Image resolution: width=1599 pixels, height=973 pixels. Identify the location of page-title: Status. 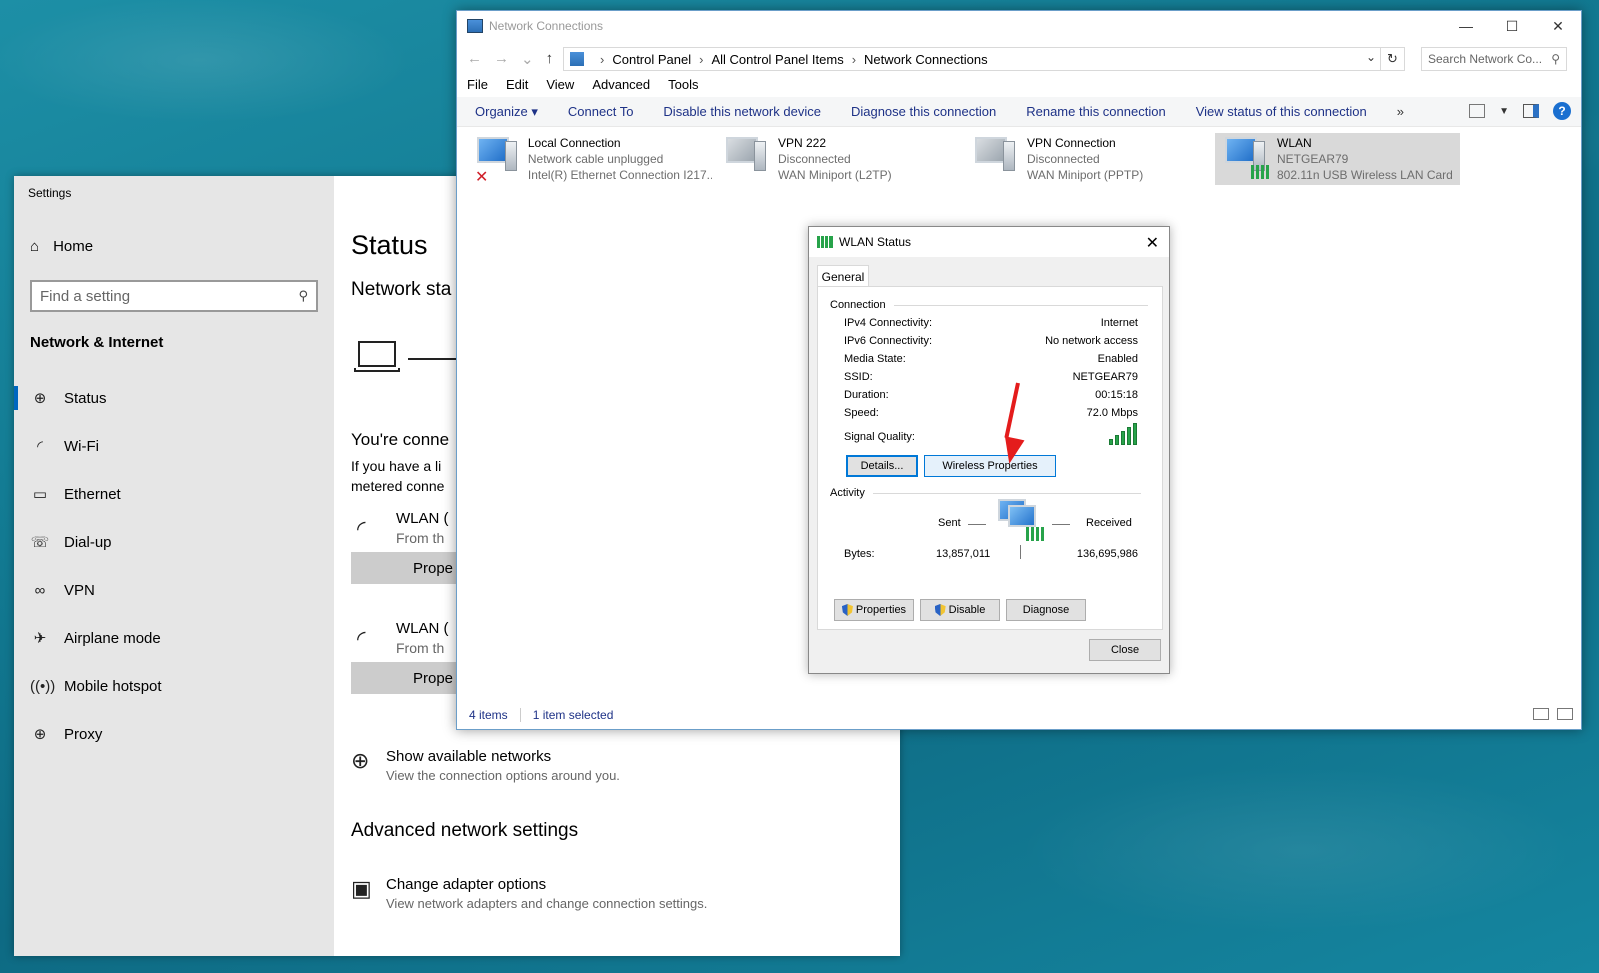
(389, 245).